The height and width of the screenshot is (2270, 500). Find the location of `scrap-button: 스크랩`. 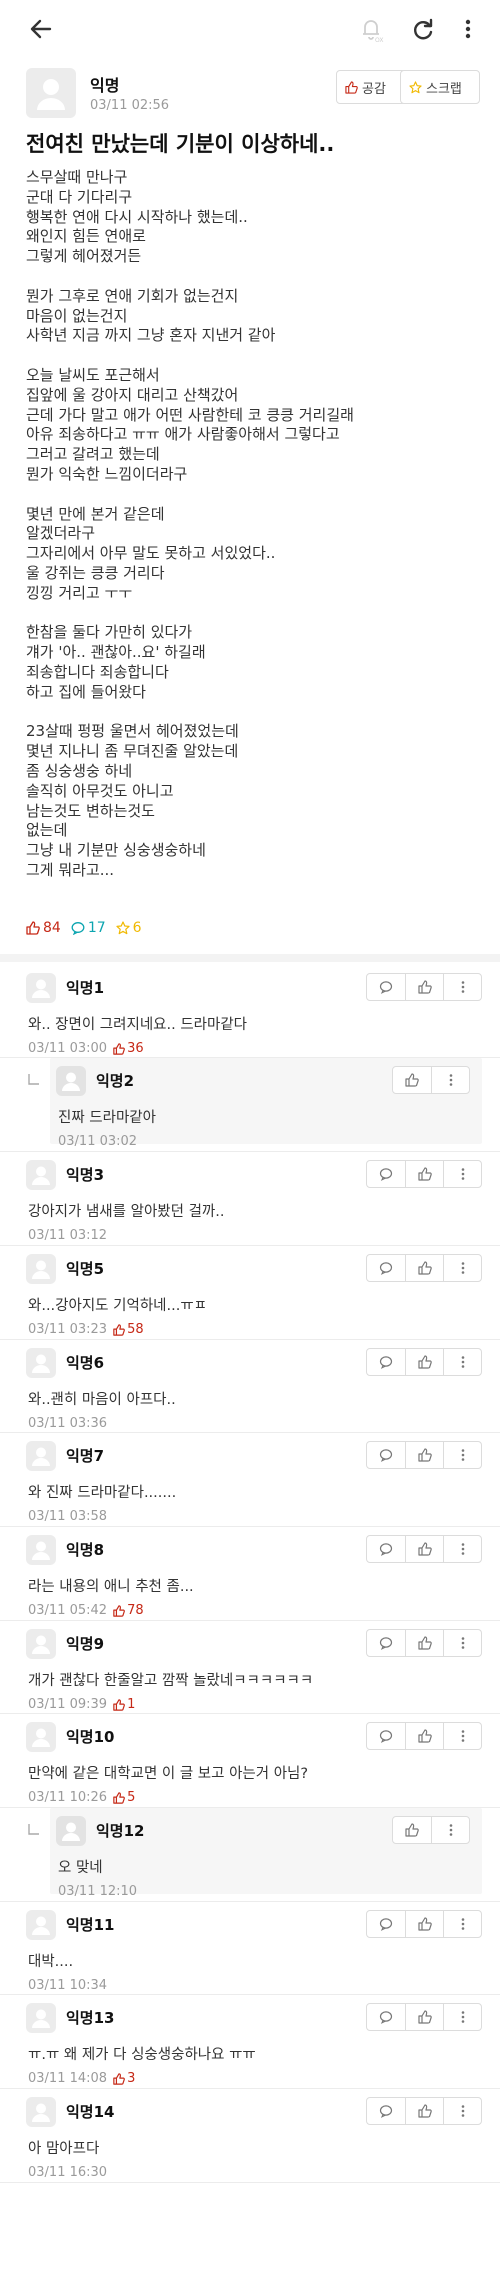

scrap-button: 스크랩 is located at coordinates (440, 87).